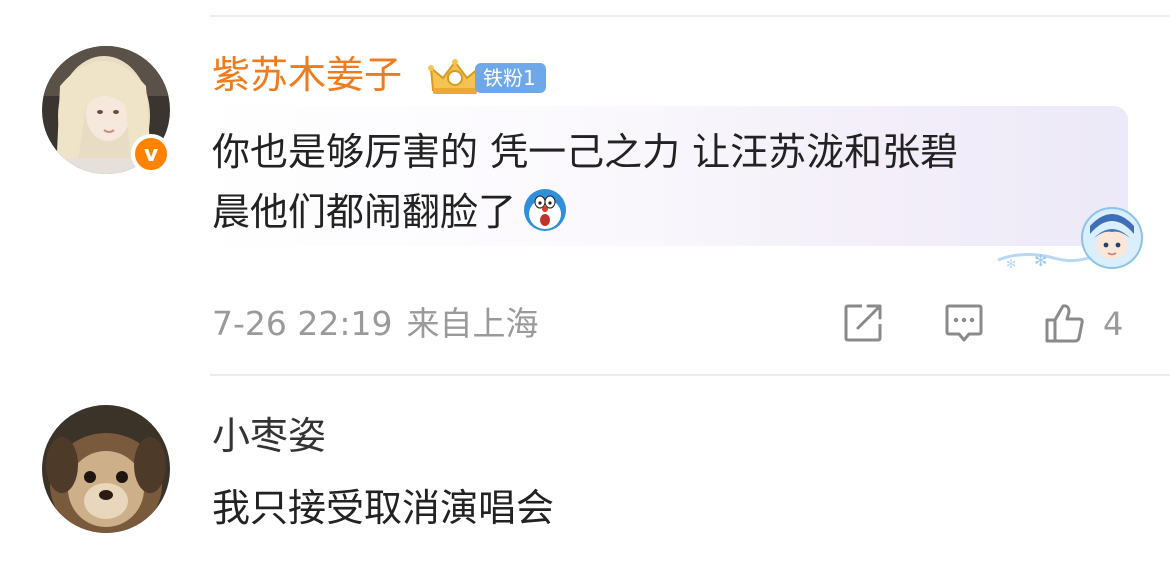 This screenshot has height=563, width=1170. What do you see at coordinates (151, 154) in the screenshot?
I see `verified-badge-icon: v` at bounding box center [151, 154].